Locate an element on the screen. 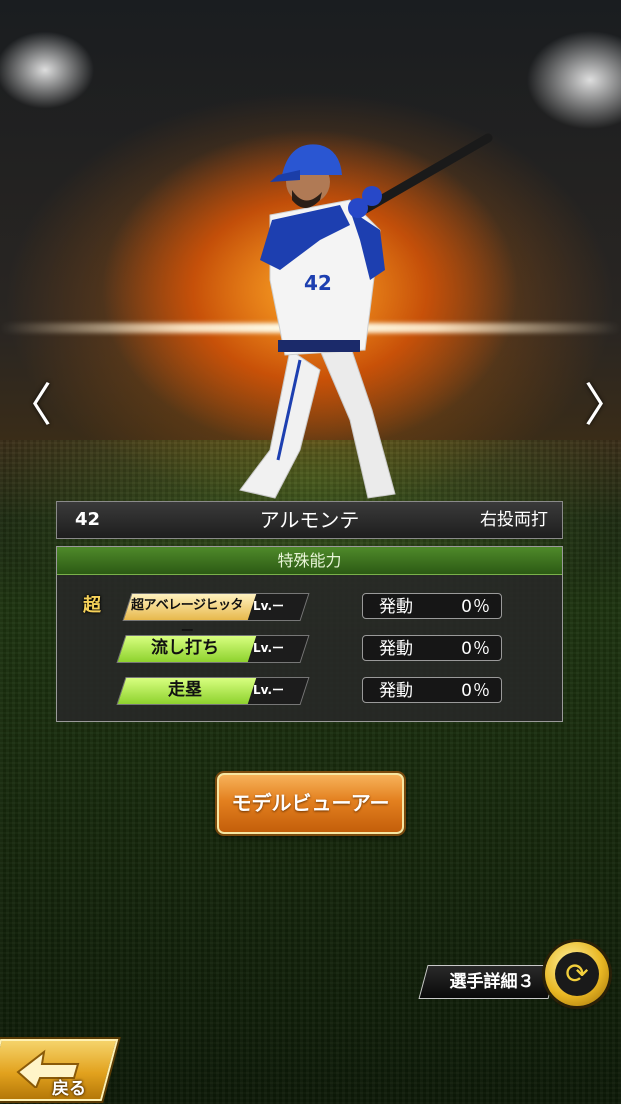  back-label: 戻る is located at coordinates (69, 1086).